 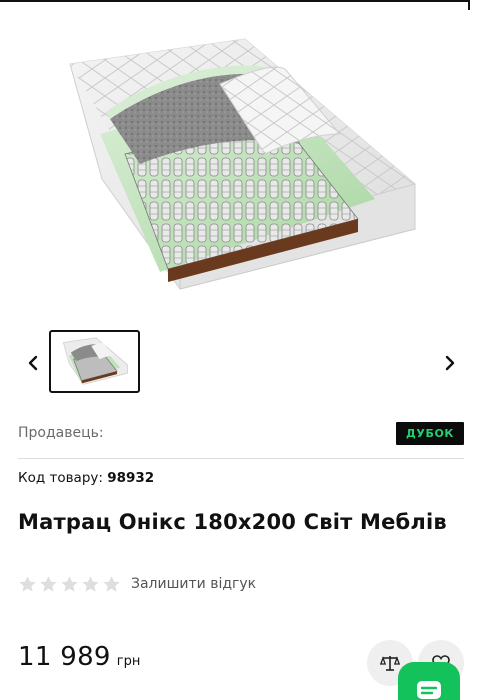 What do you see at coordinates (450, 363) in the screenshot?
I see `chevron-right-icon` at bounding box center [450, 363].